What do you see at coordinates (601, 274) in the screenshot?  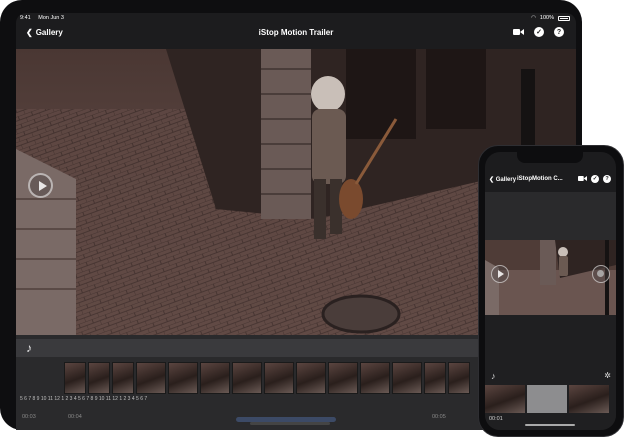 I see `phone-capture-button` at bounding box center [601, 274].